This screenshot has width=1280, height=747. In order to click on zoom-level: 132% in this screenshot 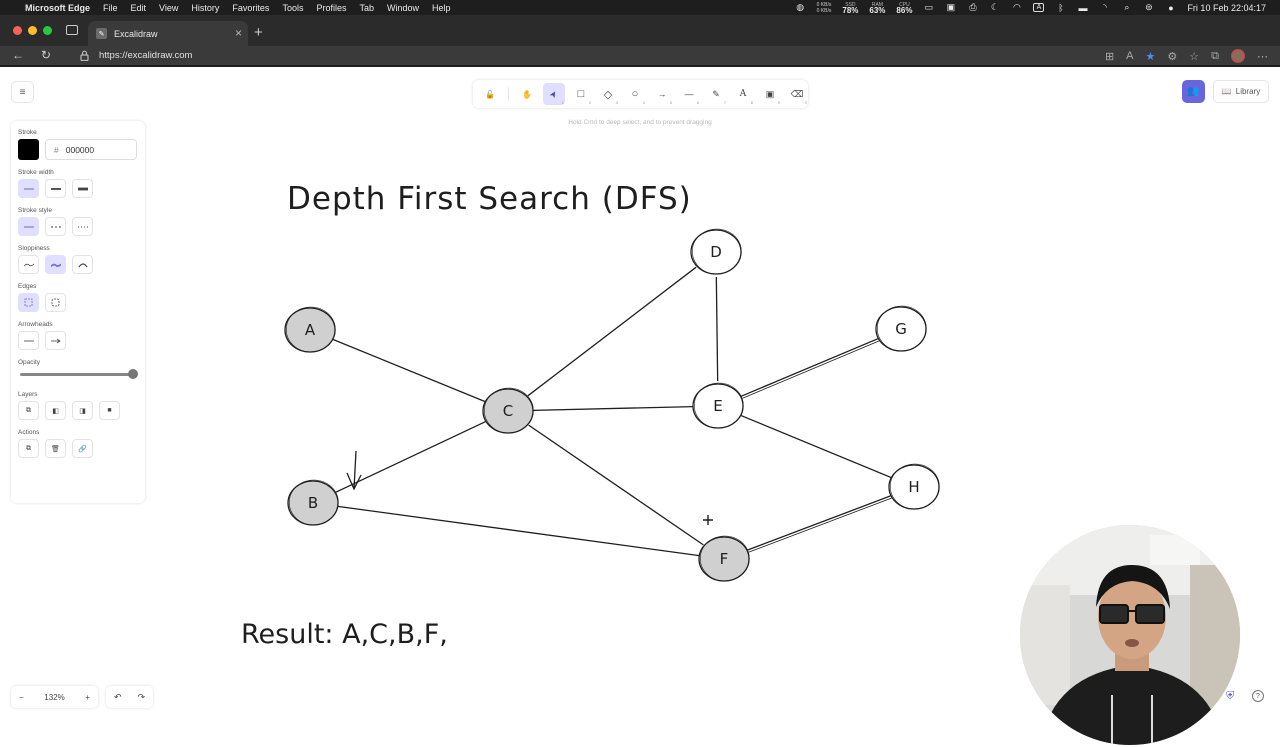, I will do `click(54, 697)`.